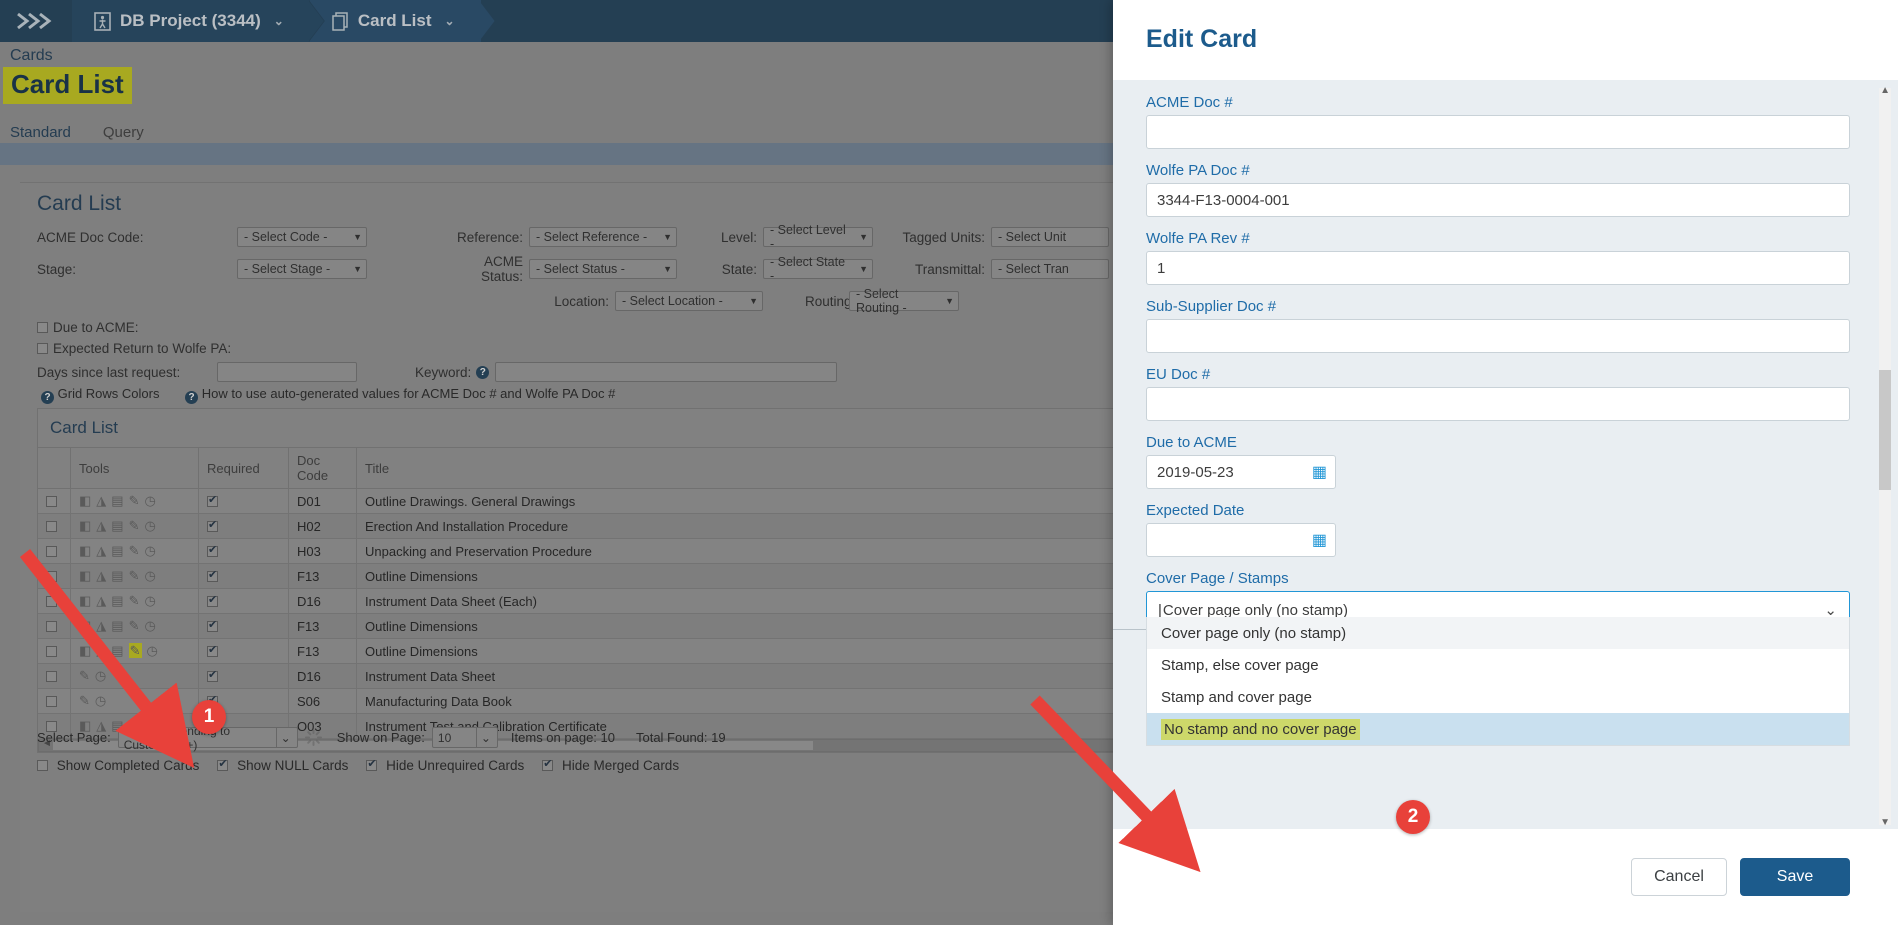  What do you see at coordinates (191, 21) in the screenshot?
I see `breadcrumb-project: DB Project (3344) ⌄` at bounding box center [191, 21].